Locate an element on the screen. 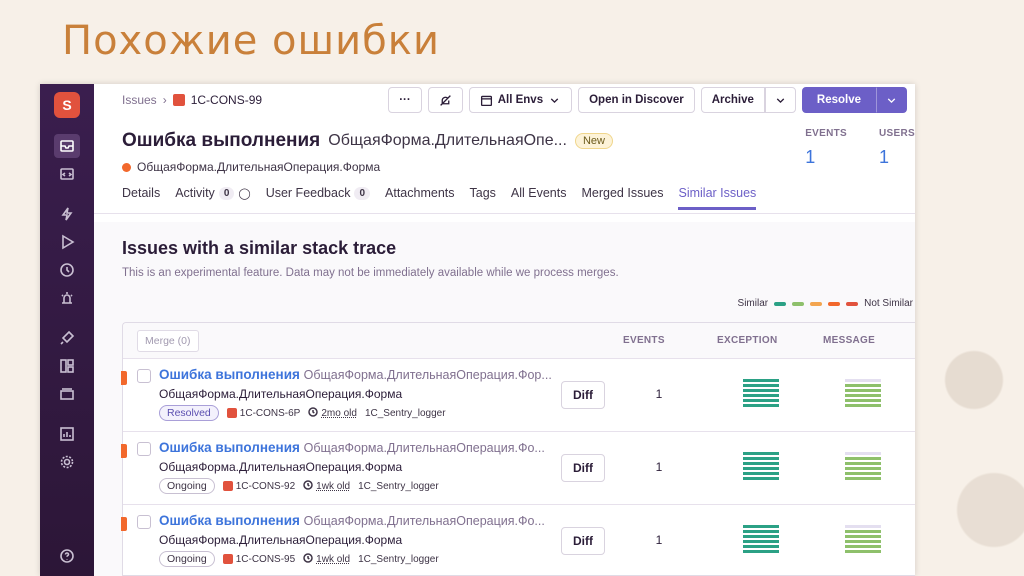 The width and height of the screenshot is (1024, 576). tab-attachments: Attachments is located at coordinates (419, 195).